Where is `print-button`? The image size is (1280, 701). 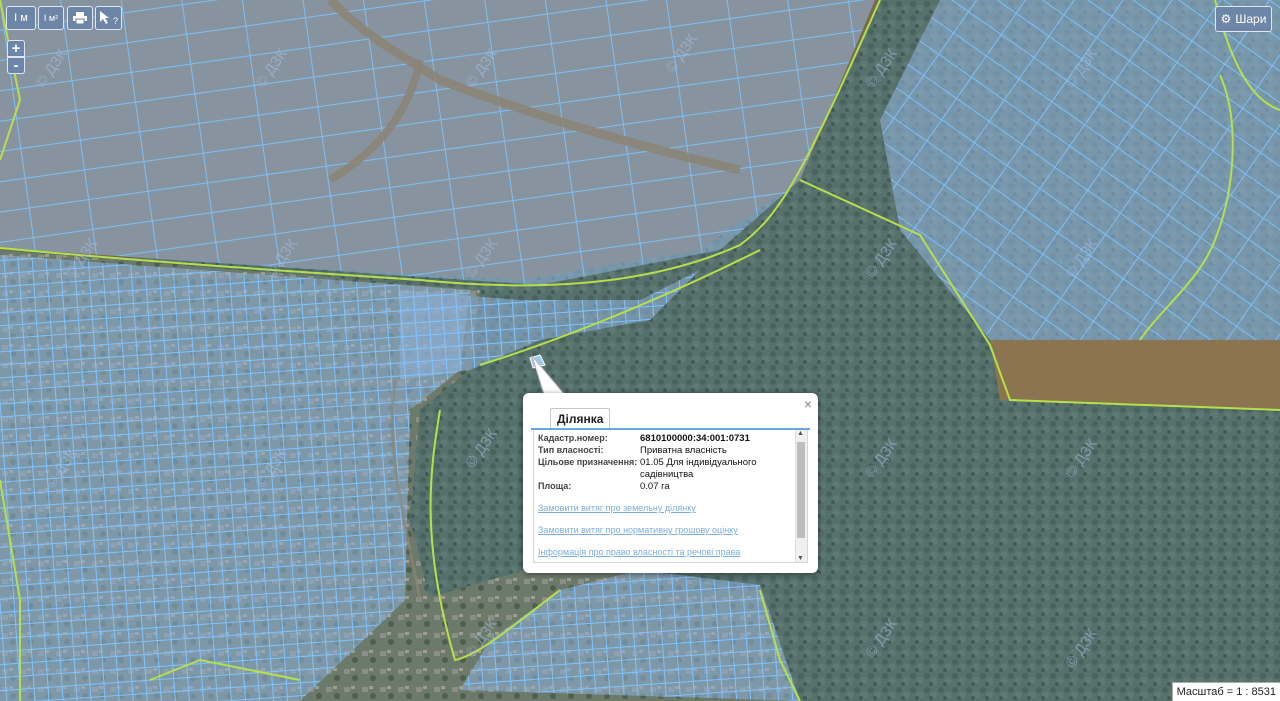 print-button is located at coordinates (80, 18).